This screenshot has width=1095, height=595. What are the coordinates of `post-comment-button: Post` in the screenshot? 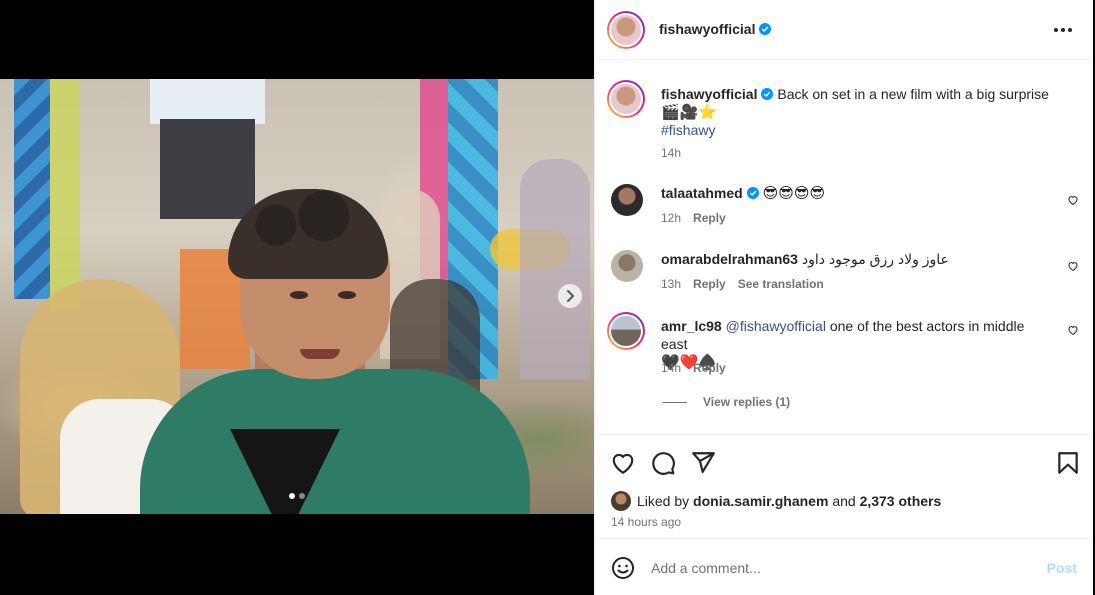 It's located at (1062, 568).